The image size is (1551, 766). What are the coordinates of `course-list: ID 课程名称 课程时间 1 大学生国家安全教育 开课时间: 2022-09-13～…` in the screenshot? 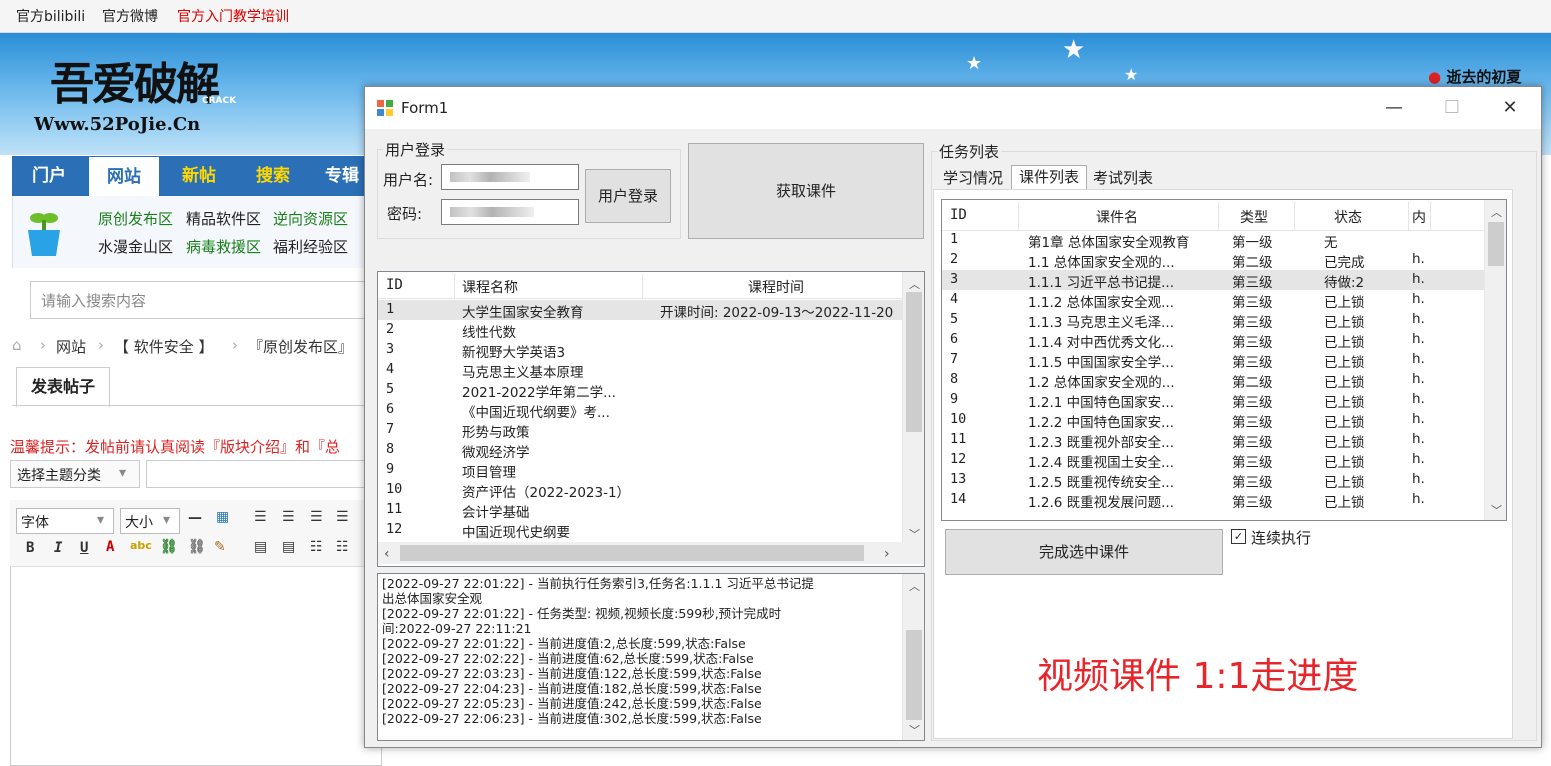 It's located at (651, 419).